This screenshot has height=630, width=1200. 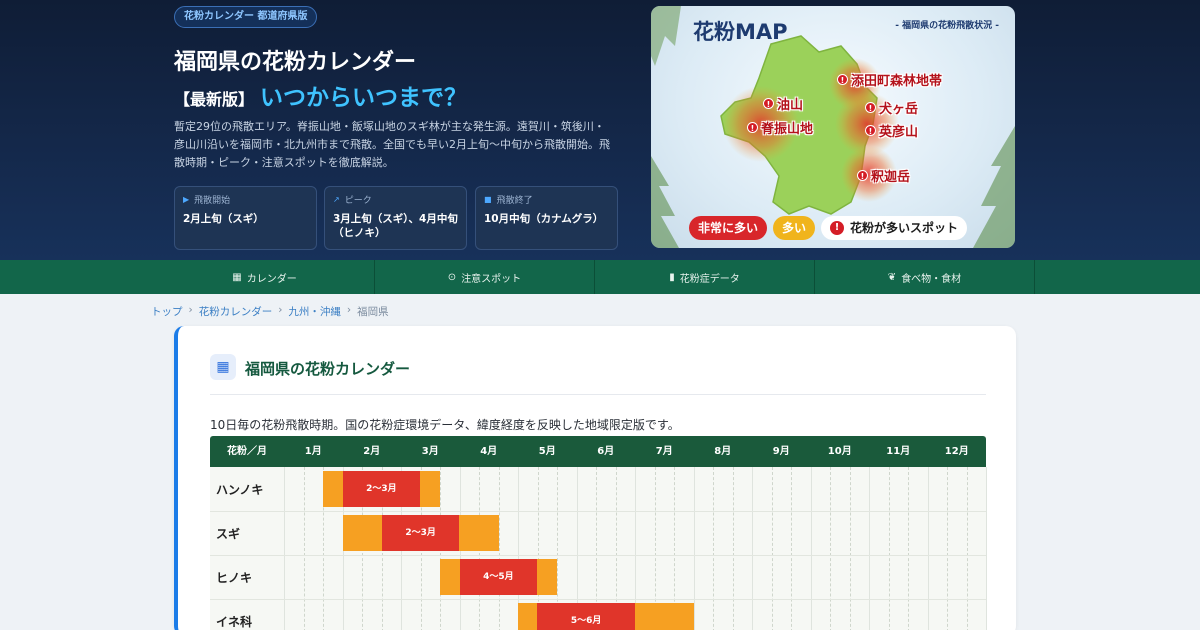 I want to click on breadcrumb: トップ › 花粉カレンダー › 九州・沖縄 › 福岡県, so click(x=270, y=311).